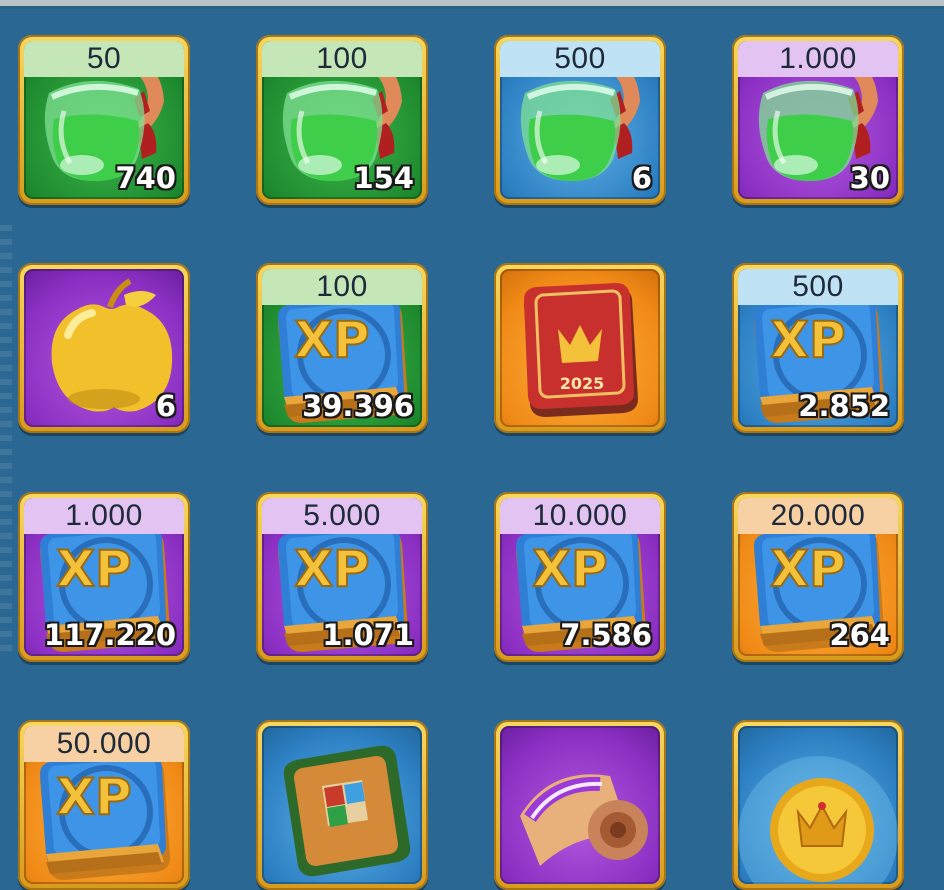  I want to click on inventory-slot-xp-book-5000: XP 5.000 1.071, so click(342, 577).